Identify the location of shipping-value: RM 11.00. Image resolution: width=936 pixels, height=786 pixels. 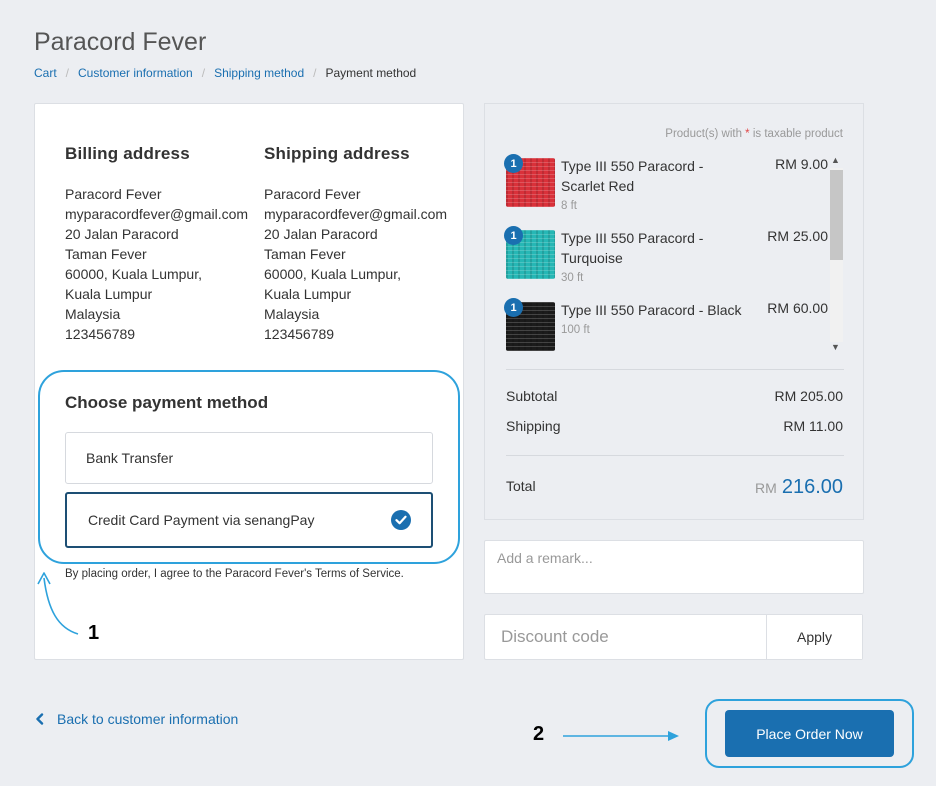
(813, 426).